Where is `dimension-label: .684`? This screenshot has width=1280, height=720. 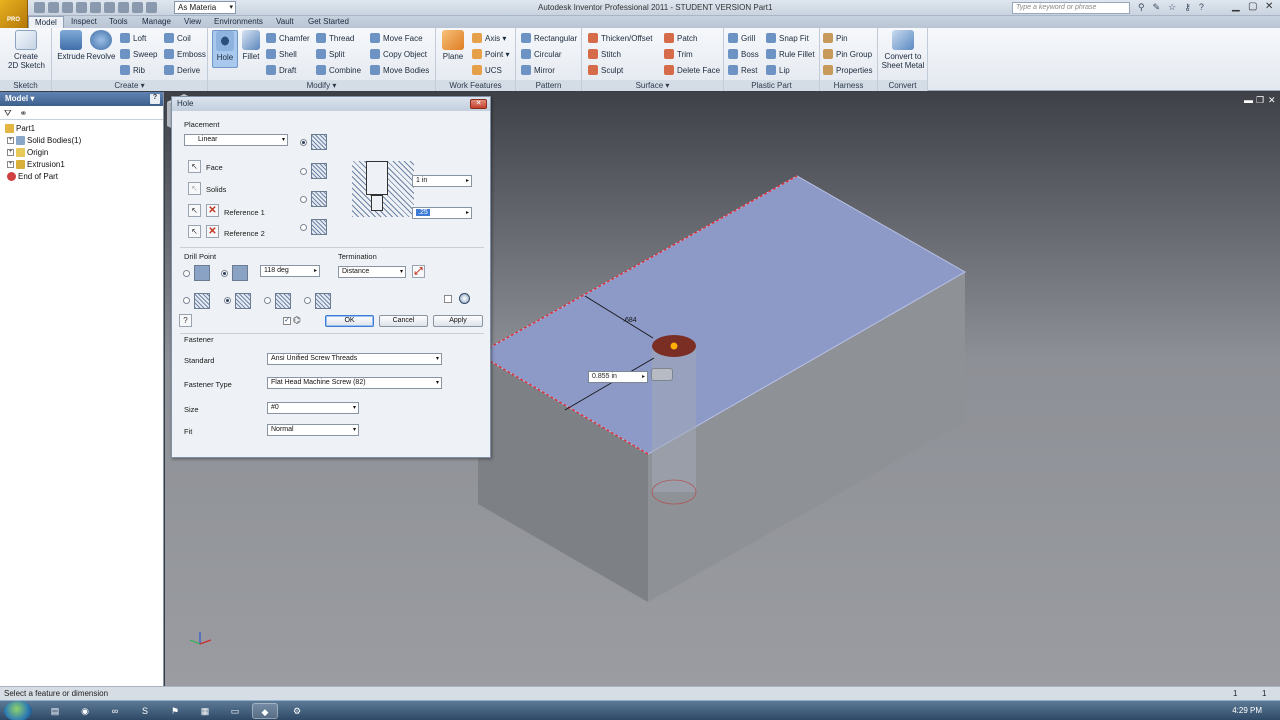
dimension-label: .684 is located at coordinates (630, 320).